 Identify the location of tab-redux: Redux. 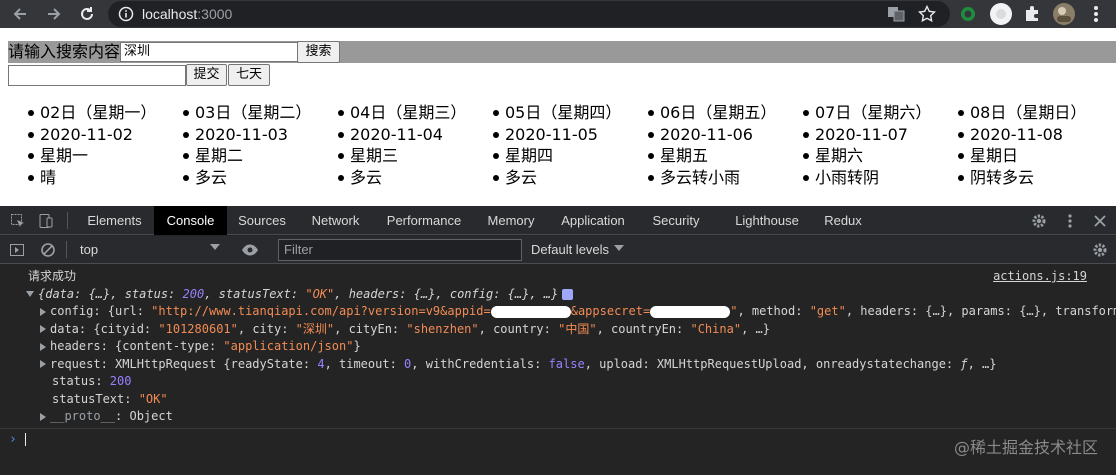
(843, 220).